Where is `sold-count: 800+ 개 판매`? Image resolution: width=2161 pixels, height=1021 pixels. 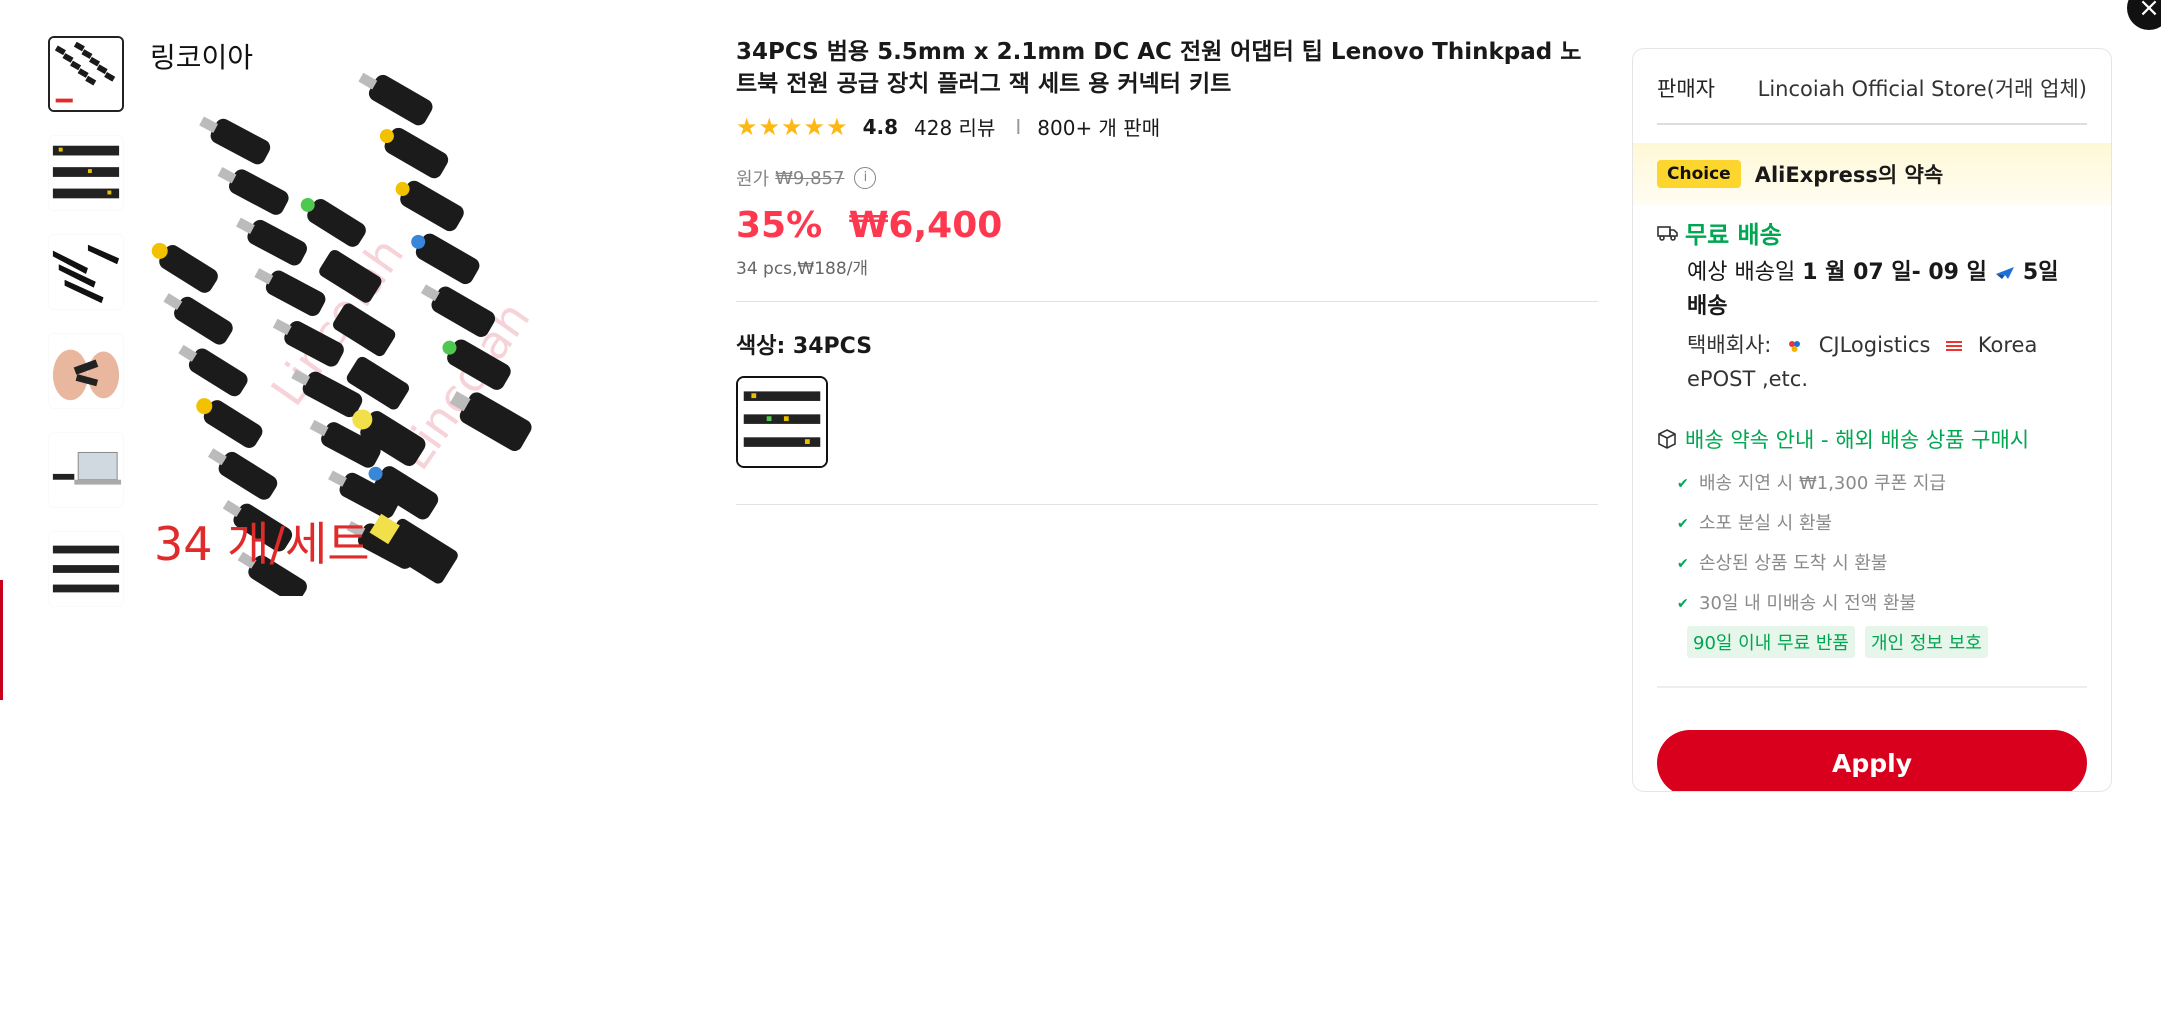 sold-count: 800+ 개 판매 is located at coordinates (1099, 128).